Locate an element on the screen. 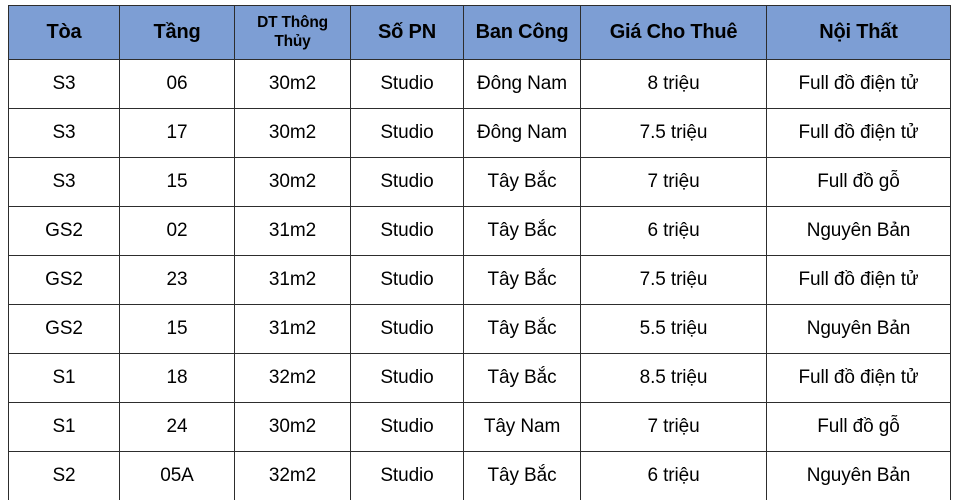 The height and width of the screenshot is (500, 960). column-header-noi-that: Nội Thất is located at coordinates (858, 32).